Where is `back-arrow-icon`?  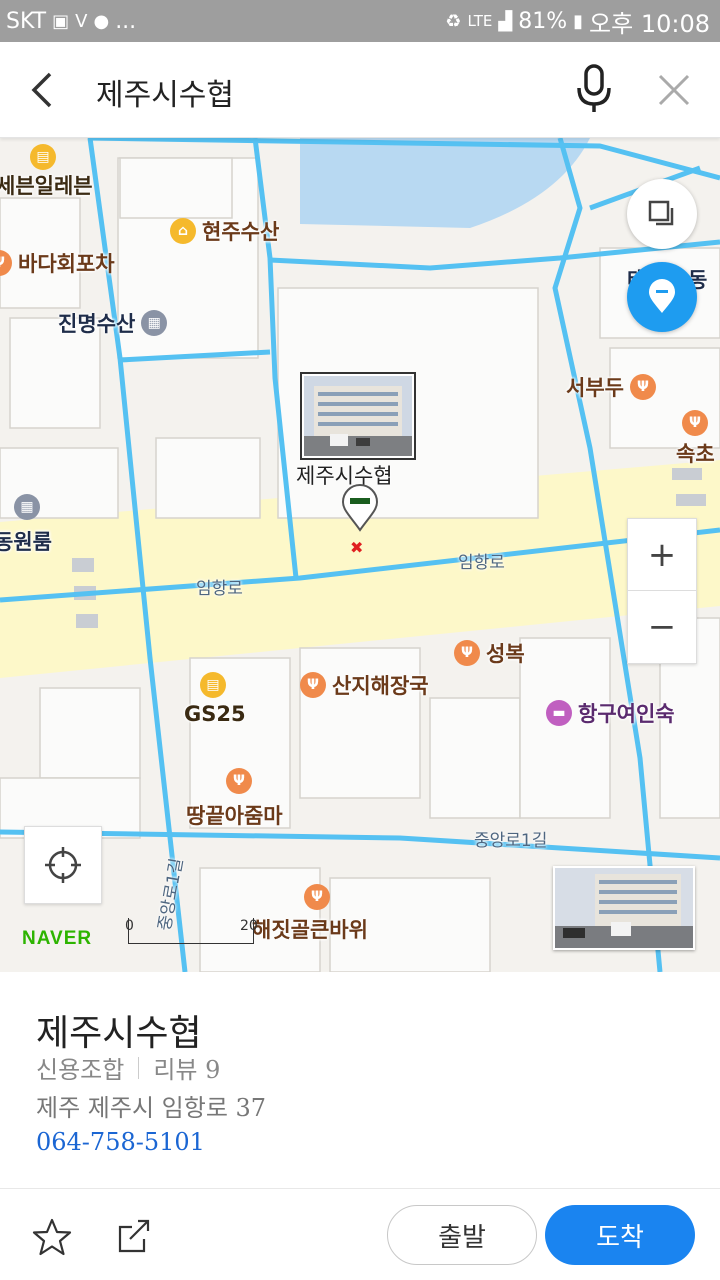
back-arrow-icon is located at coordinates (41, 90).